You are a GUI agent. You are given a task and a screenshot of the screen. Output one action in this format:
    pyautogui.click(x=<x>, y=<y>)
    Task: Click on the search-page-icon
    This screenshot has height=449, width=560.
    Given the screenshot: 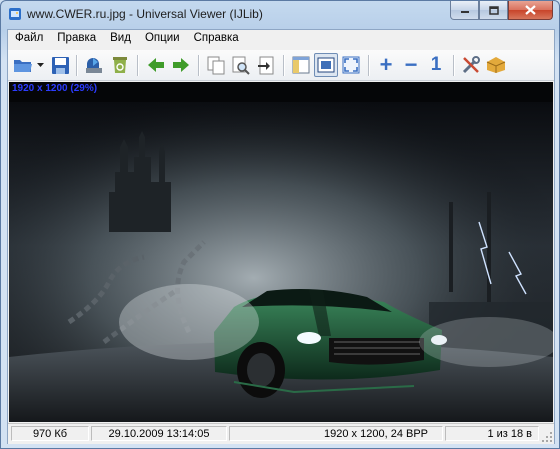 What is the action you would take?
    pyautogui.click(x=241, y=65)
    